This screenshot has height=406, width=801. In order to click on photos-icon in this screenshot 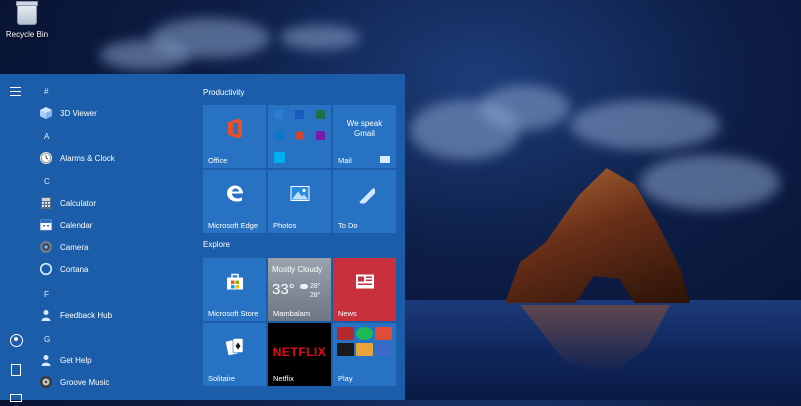, I will do `click(300, 196)`.